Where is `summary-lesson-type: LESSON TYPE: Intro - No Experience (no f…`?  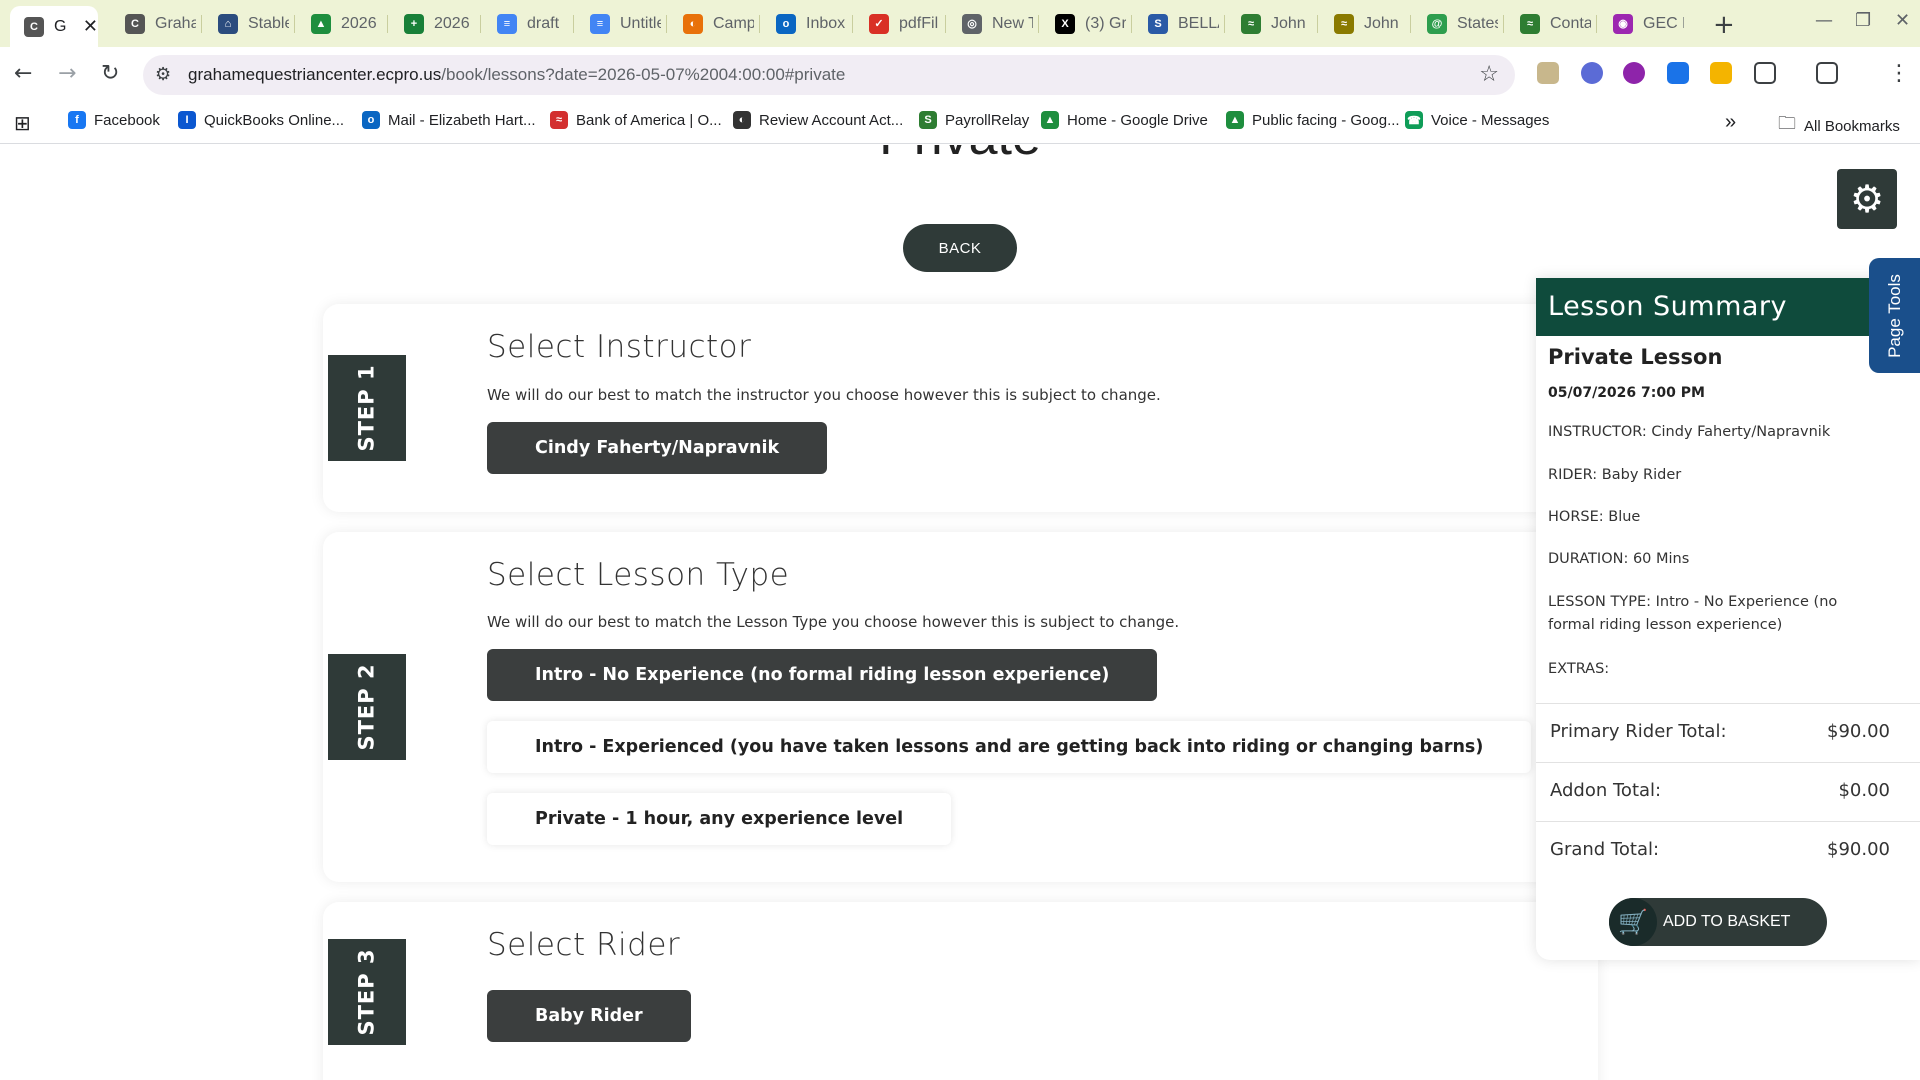
summary-lesson-type: LESSON TYPE: Intro - No Experience (no f… is located at coordinates (1693, 613).